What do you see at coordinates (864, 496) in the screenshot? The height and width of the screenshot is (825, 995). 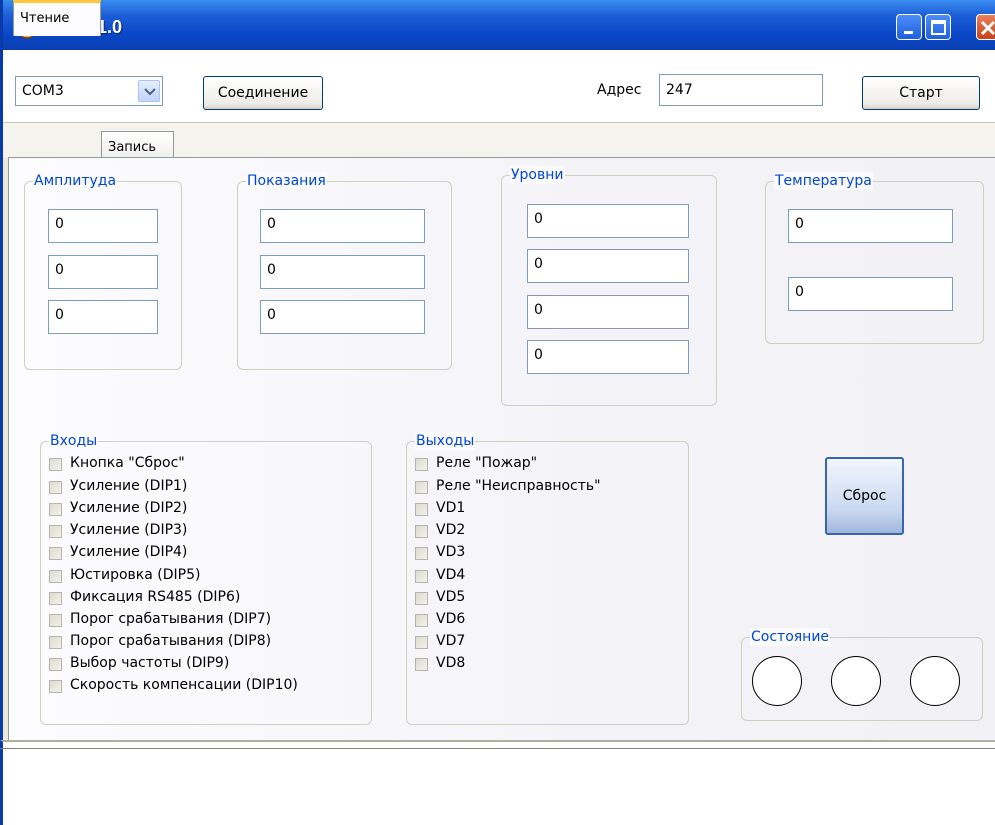 I see `reset-button: Сброс` at bounding box center [864, 496].